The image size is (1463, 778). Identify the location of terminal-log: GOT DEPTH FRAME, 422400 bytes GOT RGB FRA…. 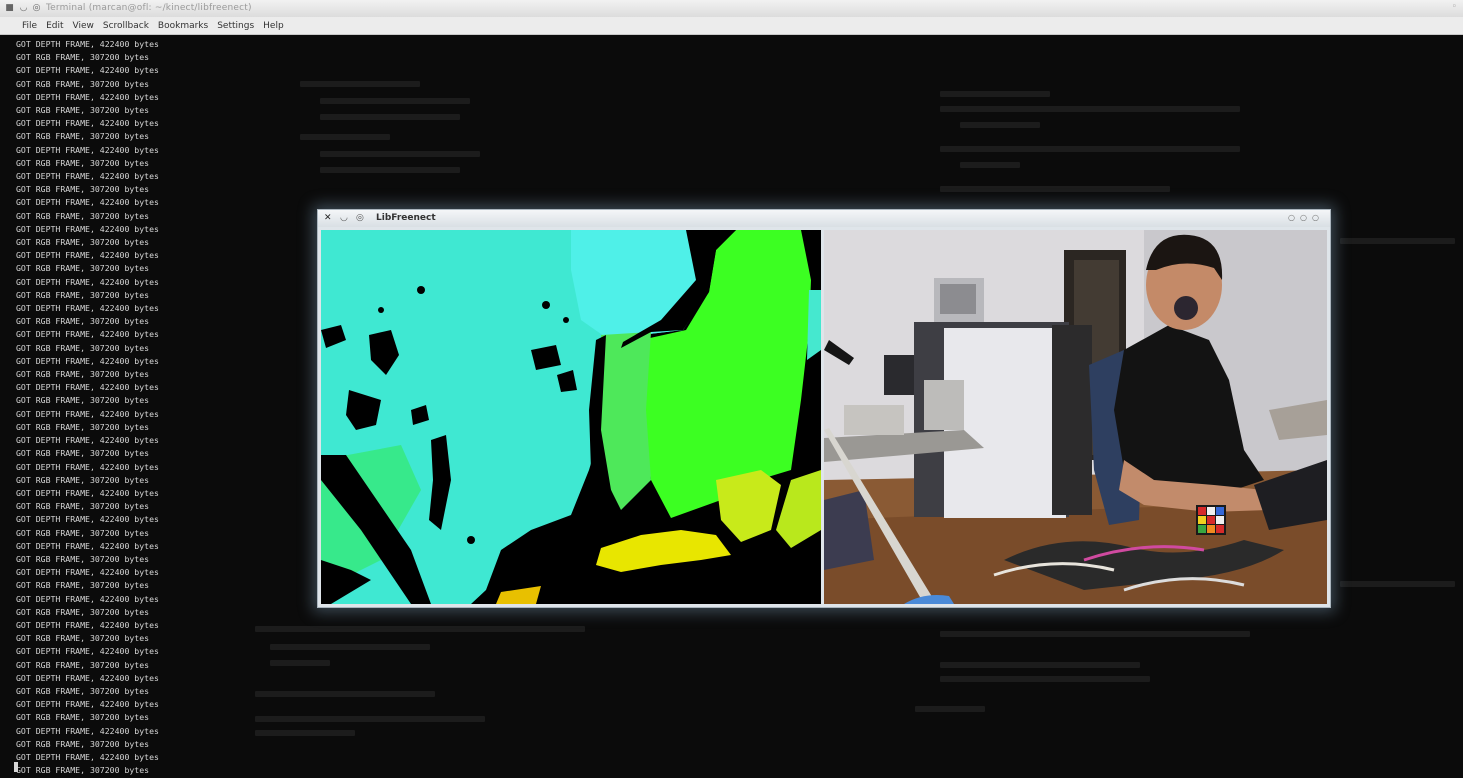
(116, 407).